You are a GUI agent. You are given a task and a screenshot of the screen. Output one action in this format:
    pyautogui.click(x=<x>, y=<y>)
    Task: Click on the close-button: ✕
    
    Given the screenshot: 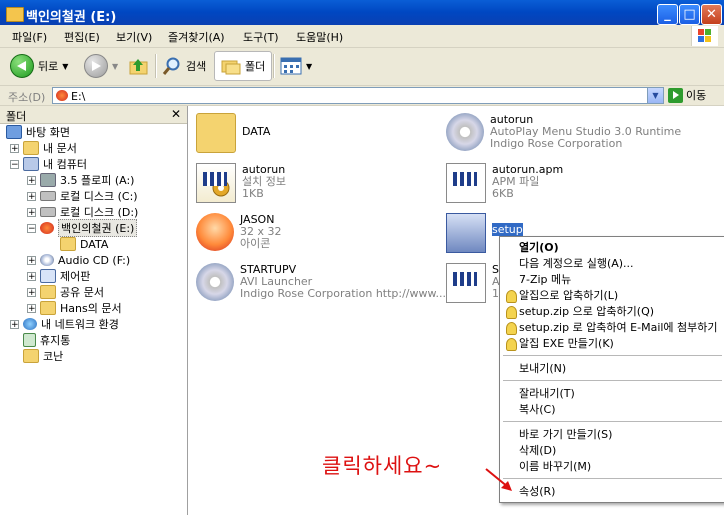 What is the action you would take?
    pyautogui.click(x=711, y=14)
    